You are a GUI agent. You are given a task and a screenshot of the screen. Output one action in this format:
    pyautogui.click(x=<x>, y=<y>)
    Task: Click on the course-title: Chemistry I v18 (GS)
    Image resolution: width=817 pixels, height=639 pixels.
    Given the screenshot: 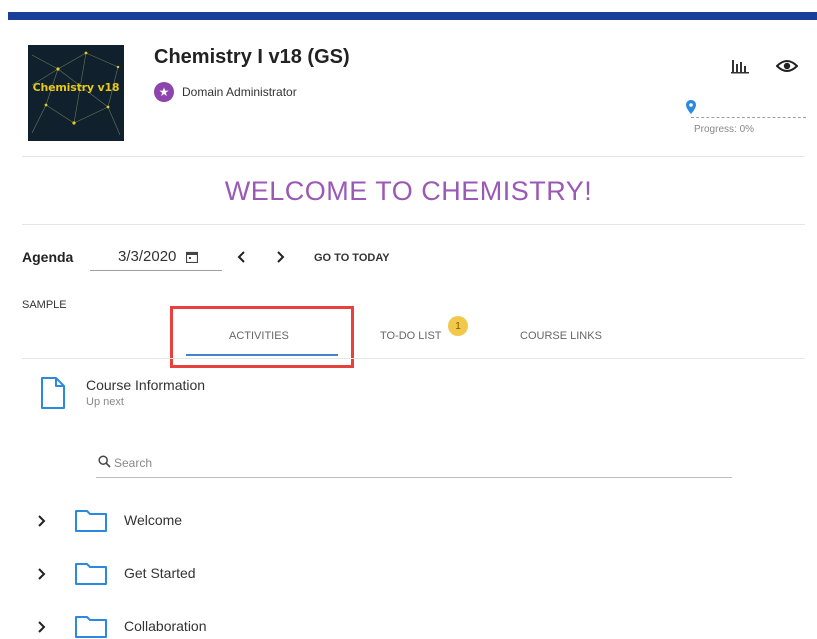 What is the action you would take?
    pyautogui.click(x=252, y=57)
    